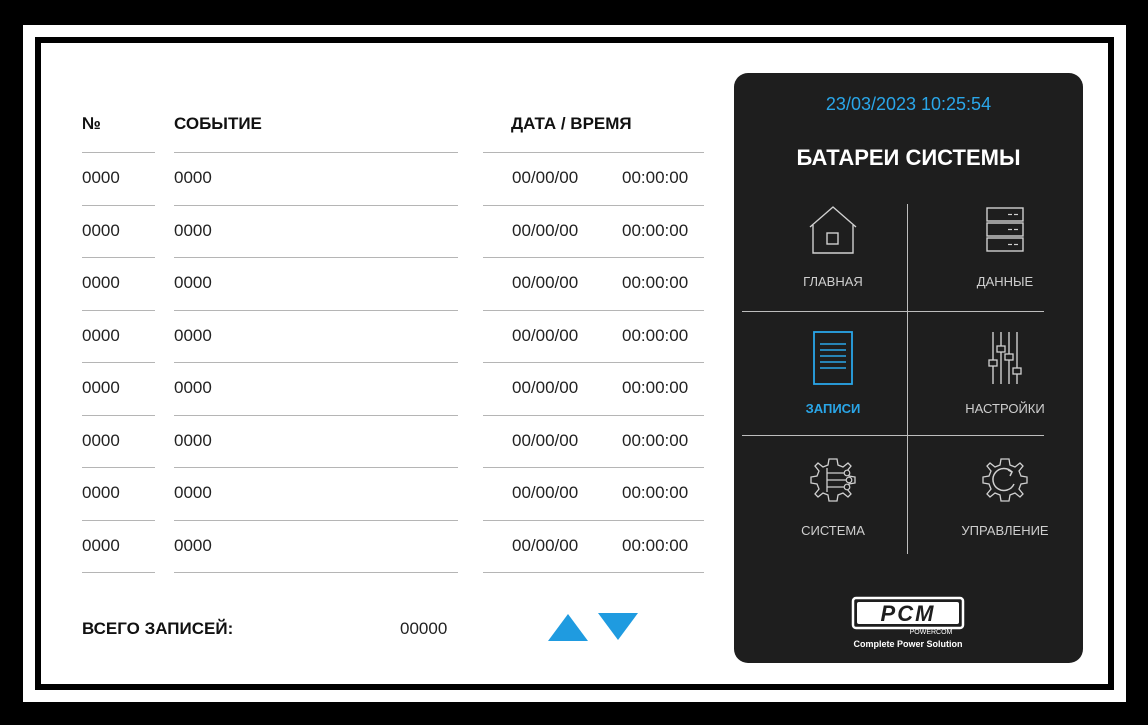  What do you see at coordinates (91, 123) in the screenshot?
I see `column-header-number: №` at bounding box center [91, 123].